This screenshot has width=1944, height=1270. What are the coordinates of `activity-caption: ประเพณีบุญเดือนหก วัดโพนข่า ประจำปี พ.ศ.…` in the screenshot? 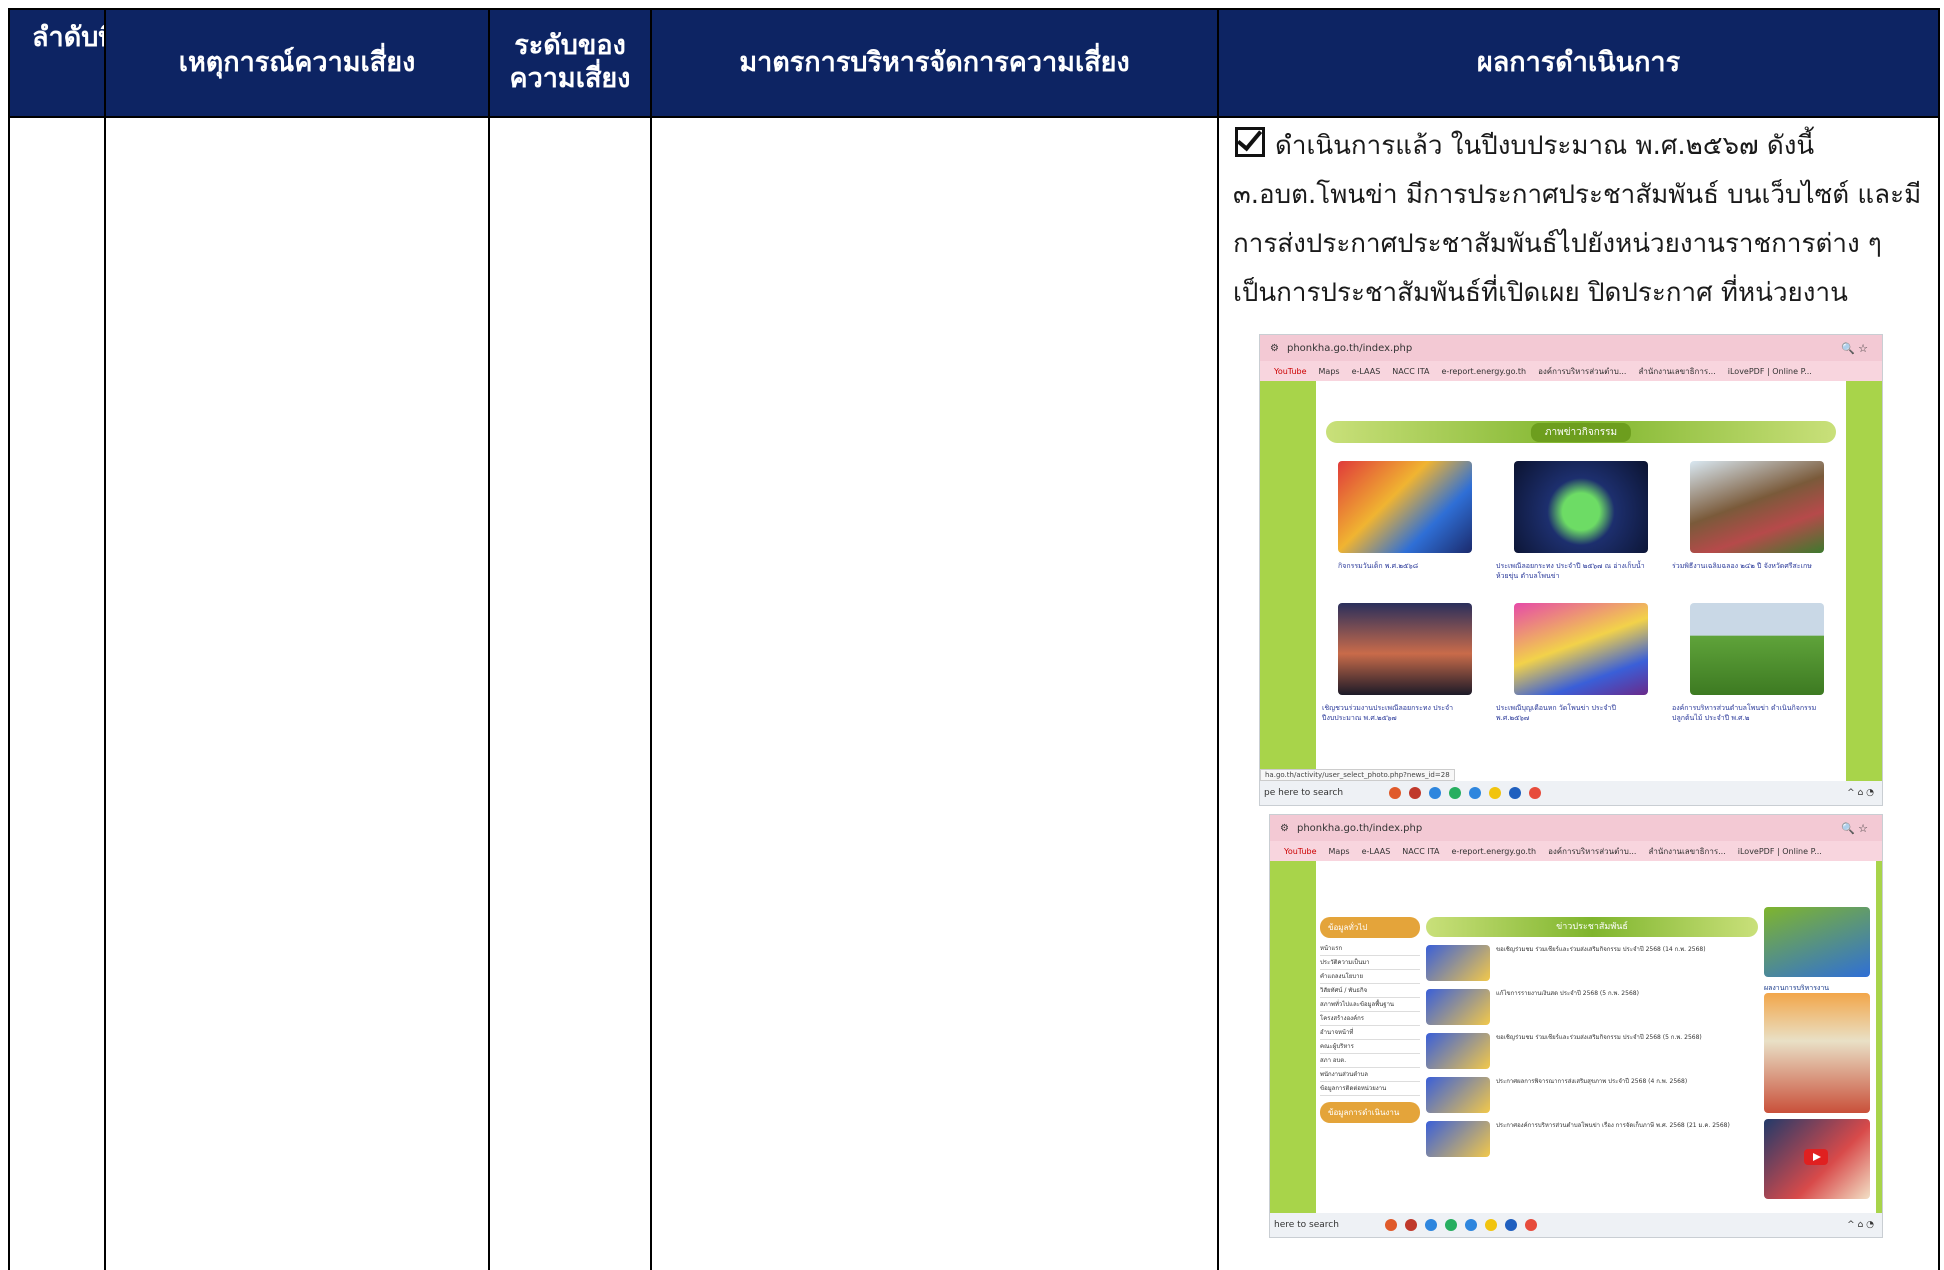 It's located at (1556, 713).